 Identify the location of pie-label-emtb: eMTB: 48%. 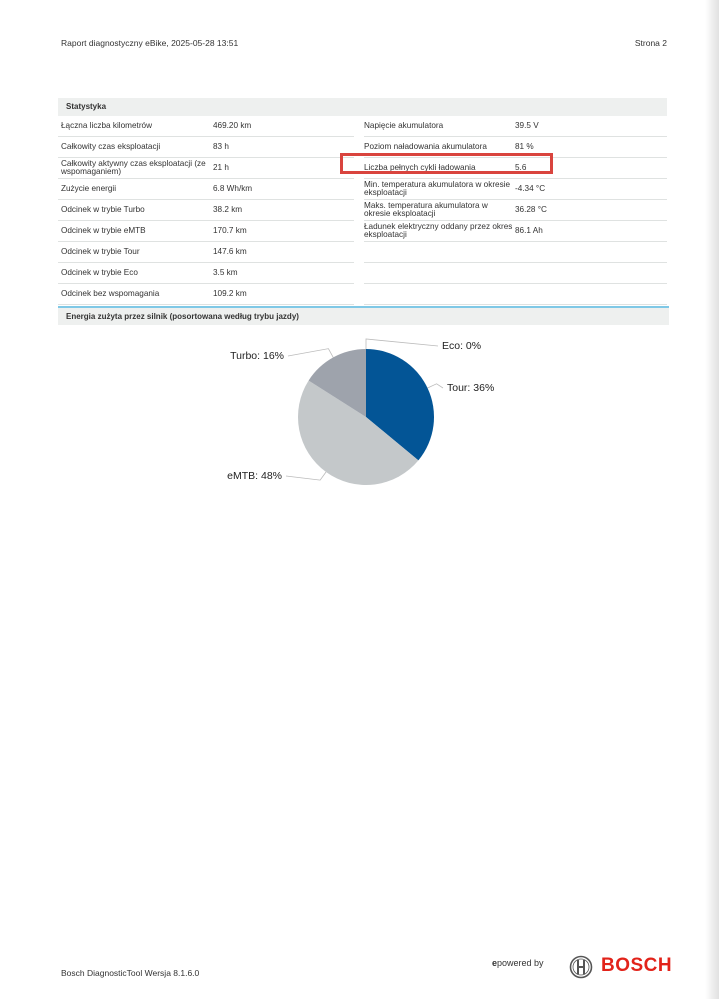
(254, 476).